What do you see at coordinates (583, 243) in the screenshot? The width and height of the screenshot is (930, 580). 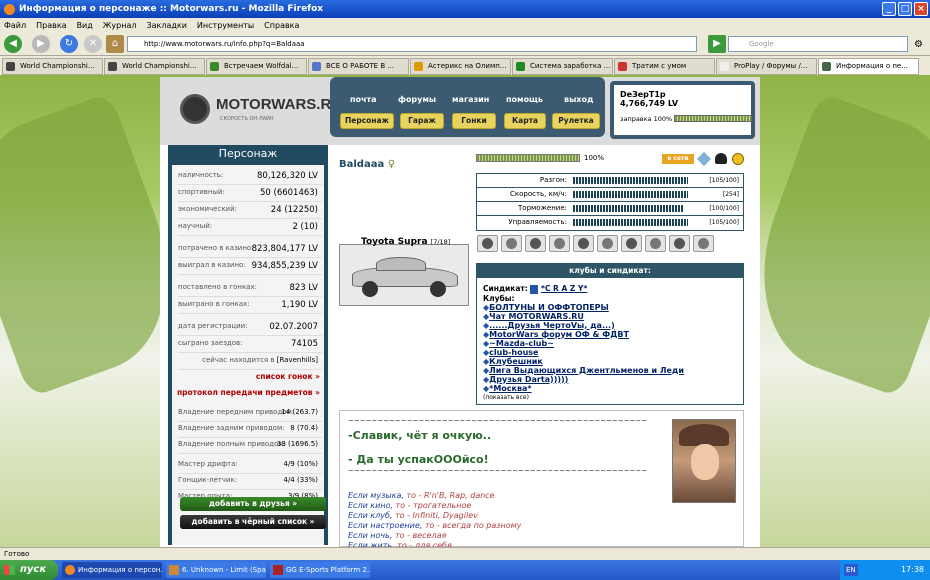 I see `brake-disc-icon` at bounding box center [583, 243].